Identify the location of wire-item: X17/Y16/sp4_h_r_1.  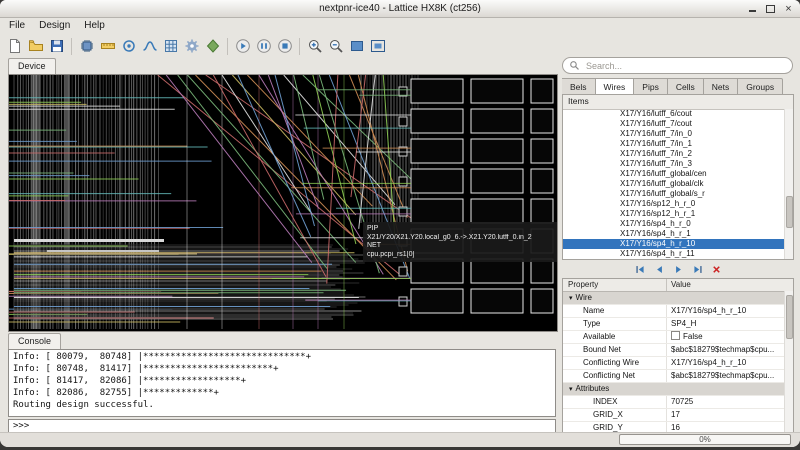
(674, 234).